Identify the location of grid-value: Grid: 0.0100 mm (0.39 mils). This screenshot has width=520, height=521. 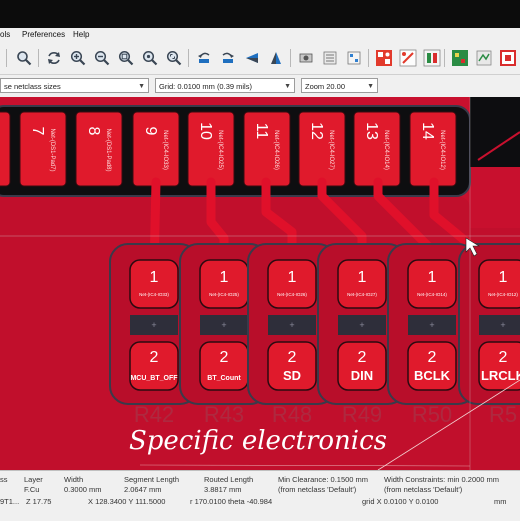
(205, 86).